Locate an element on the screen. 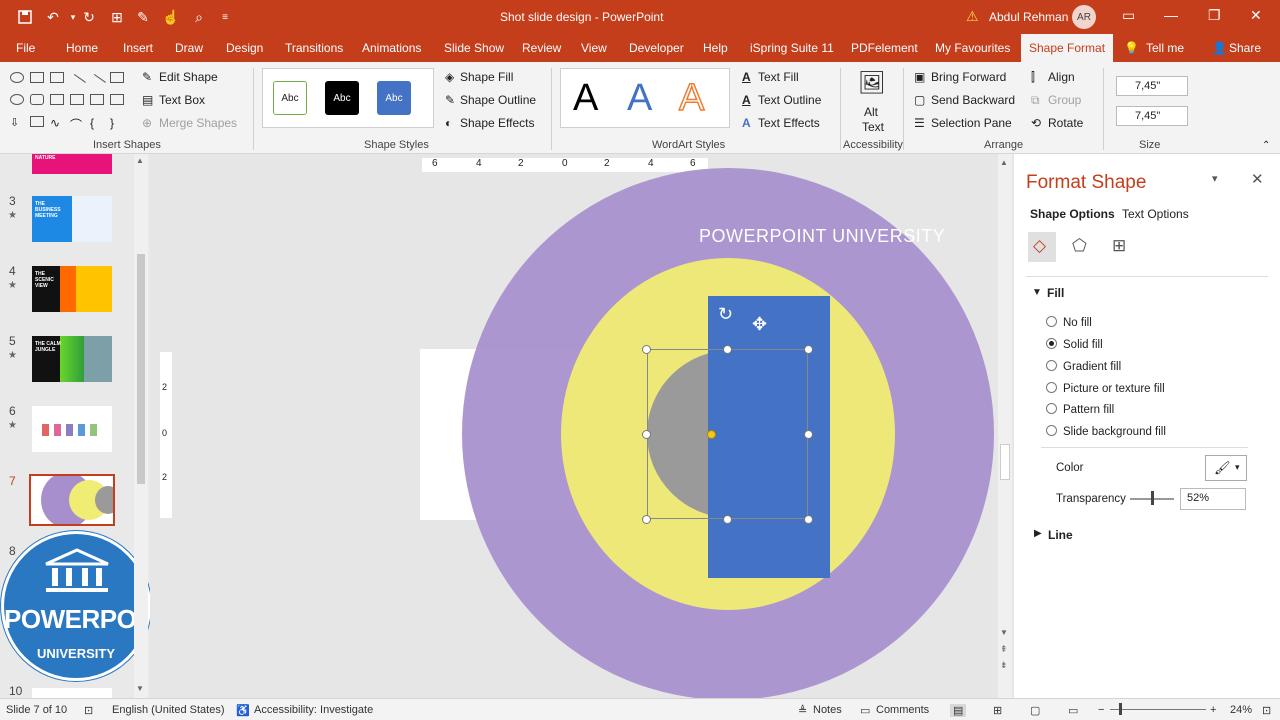 The image size is (1280, 720). accessibility-icon: ♿ is located at coordinates (243, 710).